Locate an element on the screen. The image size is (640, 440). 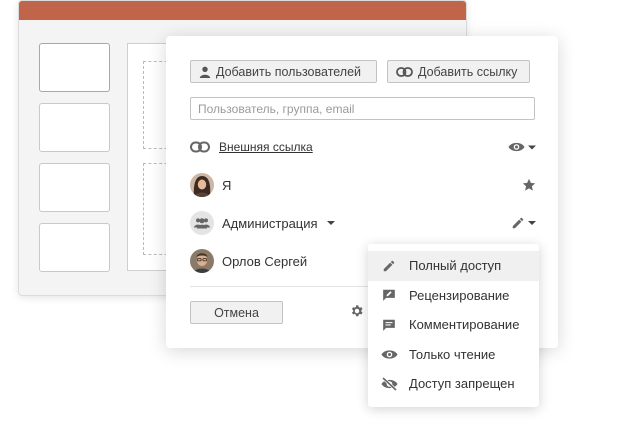
eye-off-icon is located at coordinates (389, 383).